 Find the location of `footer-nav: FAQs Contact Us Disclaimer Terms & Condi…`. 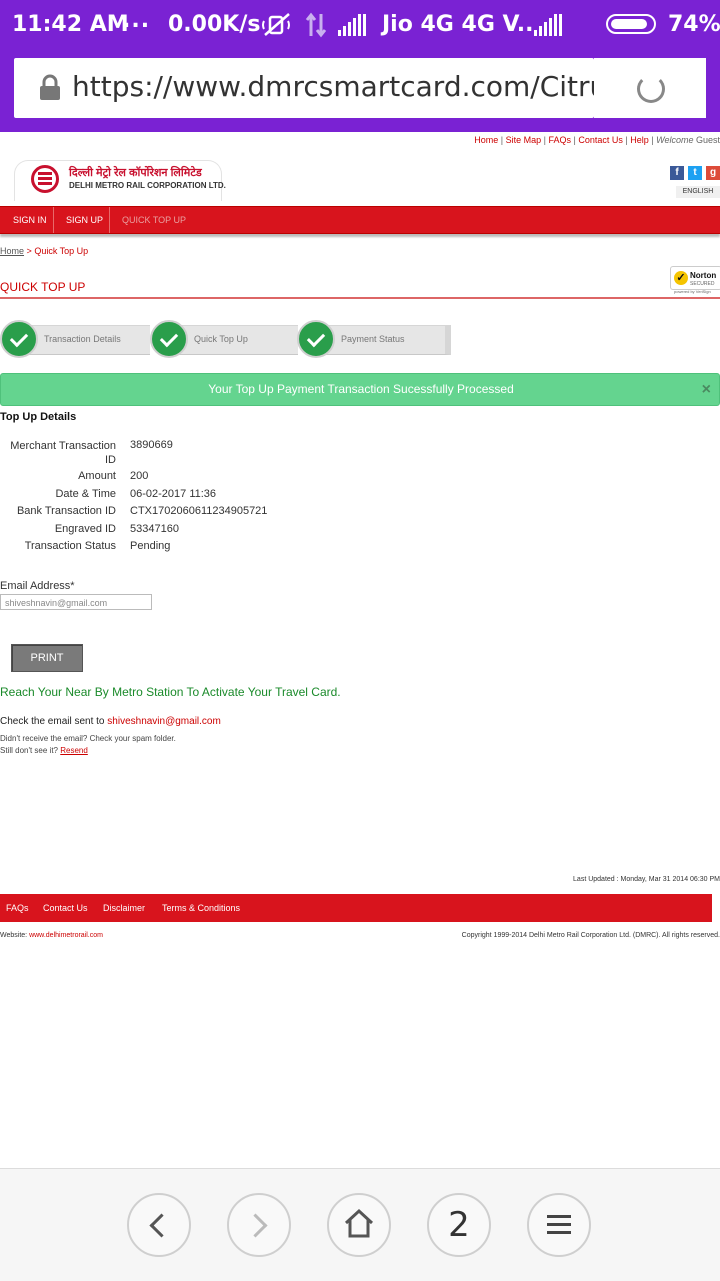

footer-nav: FAQs Contact Us Disclaimer Terms & Condi… is located at coordinates (356, 908).